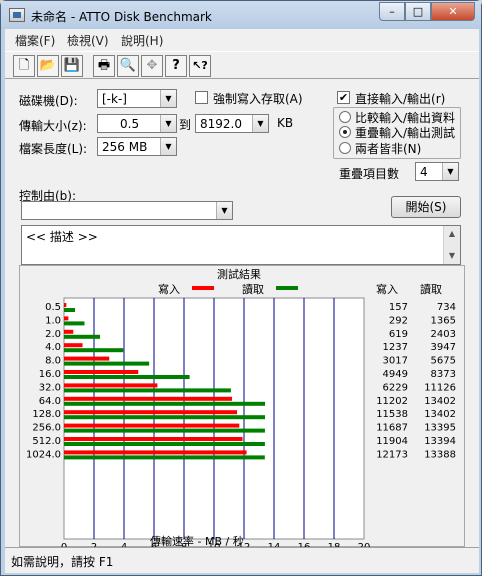 The image size is (482, 576). Describe the element at coordinates (127, 210) in the screenshot. I see `controlled-by-select: ▼` at that location.